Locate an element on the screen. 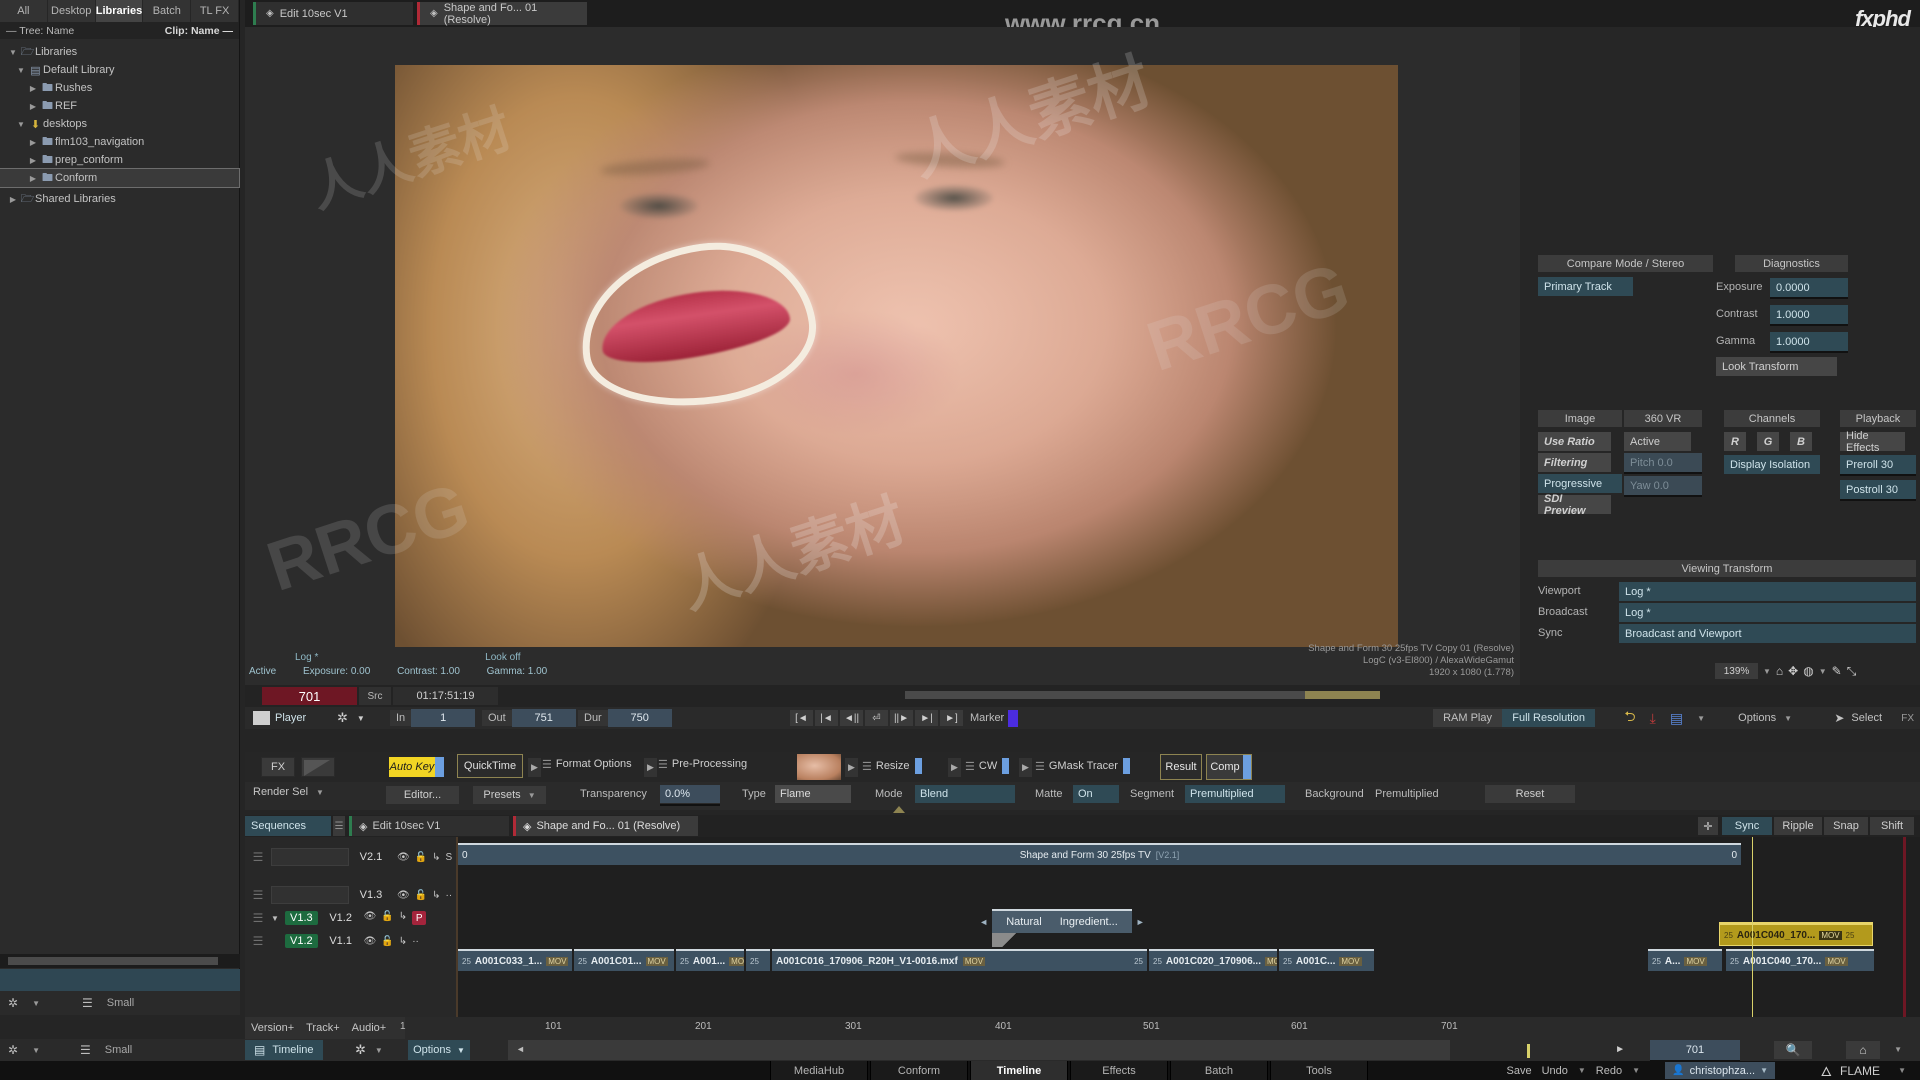  track-slot is located at coordinates (310, 857).